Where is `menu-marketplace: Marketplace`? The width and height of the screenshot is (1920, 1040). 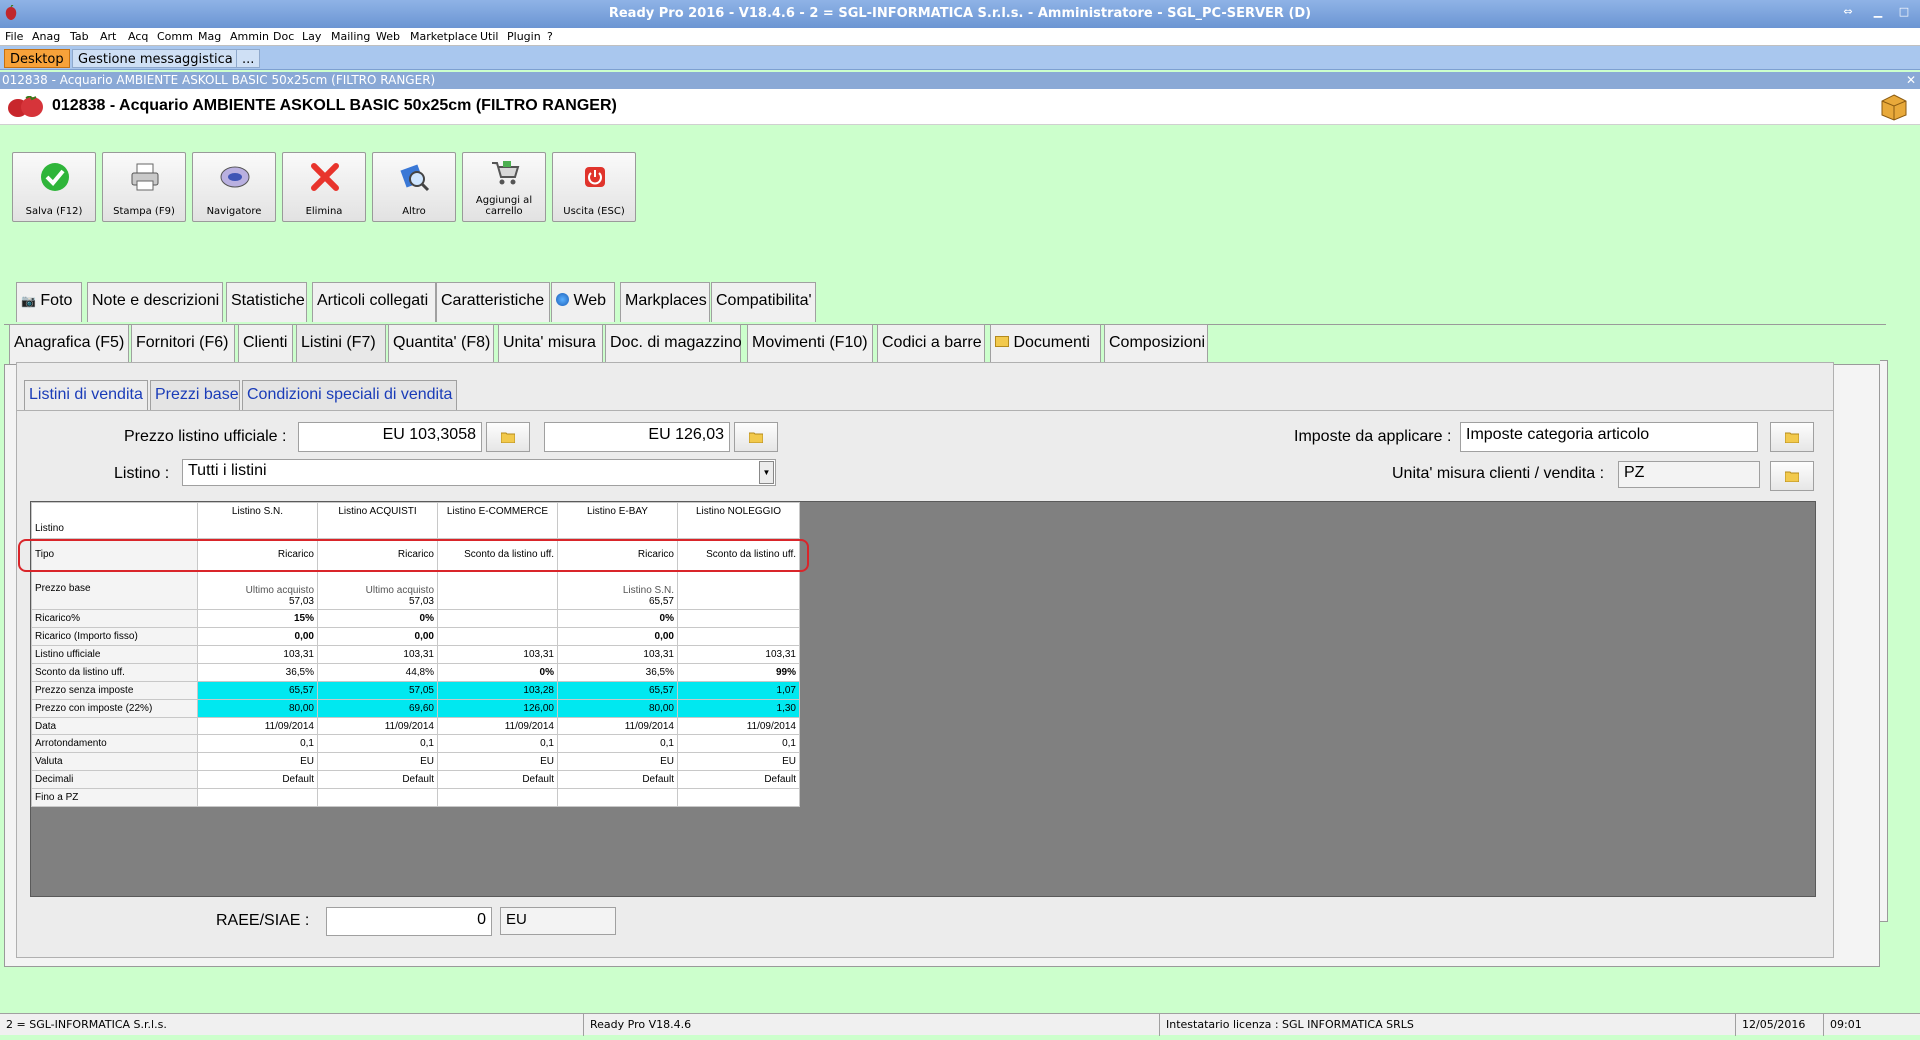 menu-marketplace: Marketplace is located at coordinates (443, 36).